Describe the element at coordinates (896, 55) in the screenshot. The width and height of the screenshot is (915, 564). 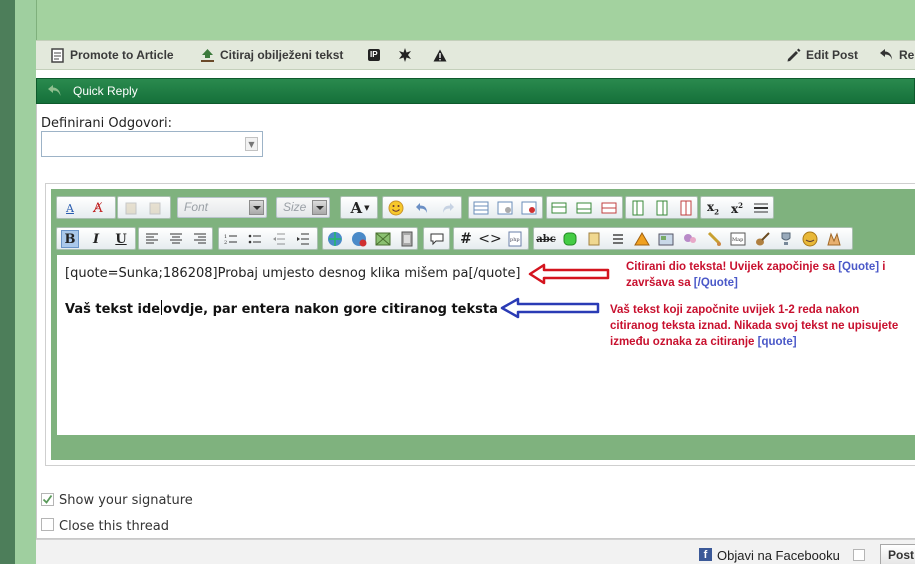
I see `reply-button: Re` at that location.